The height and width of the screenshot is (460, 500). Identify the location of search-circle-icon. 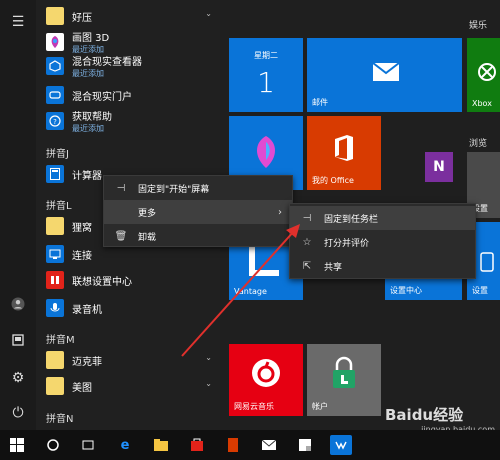
(53, 445).